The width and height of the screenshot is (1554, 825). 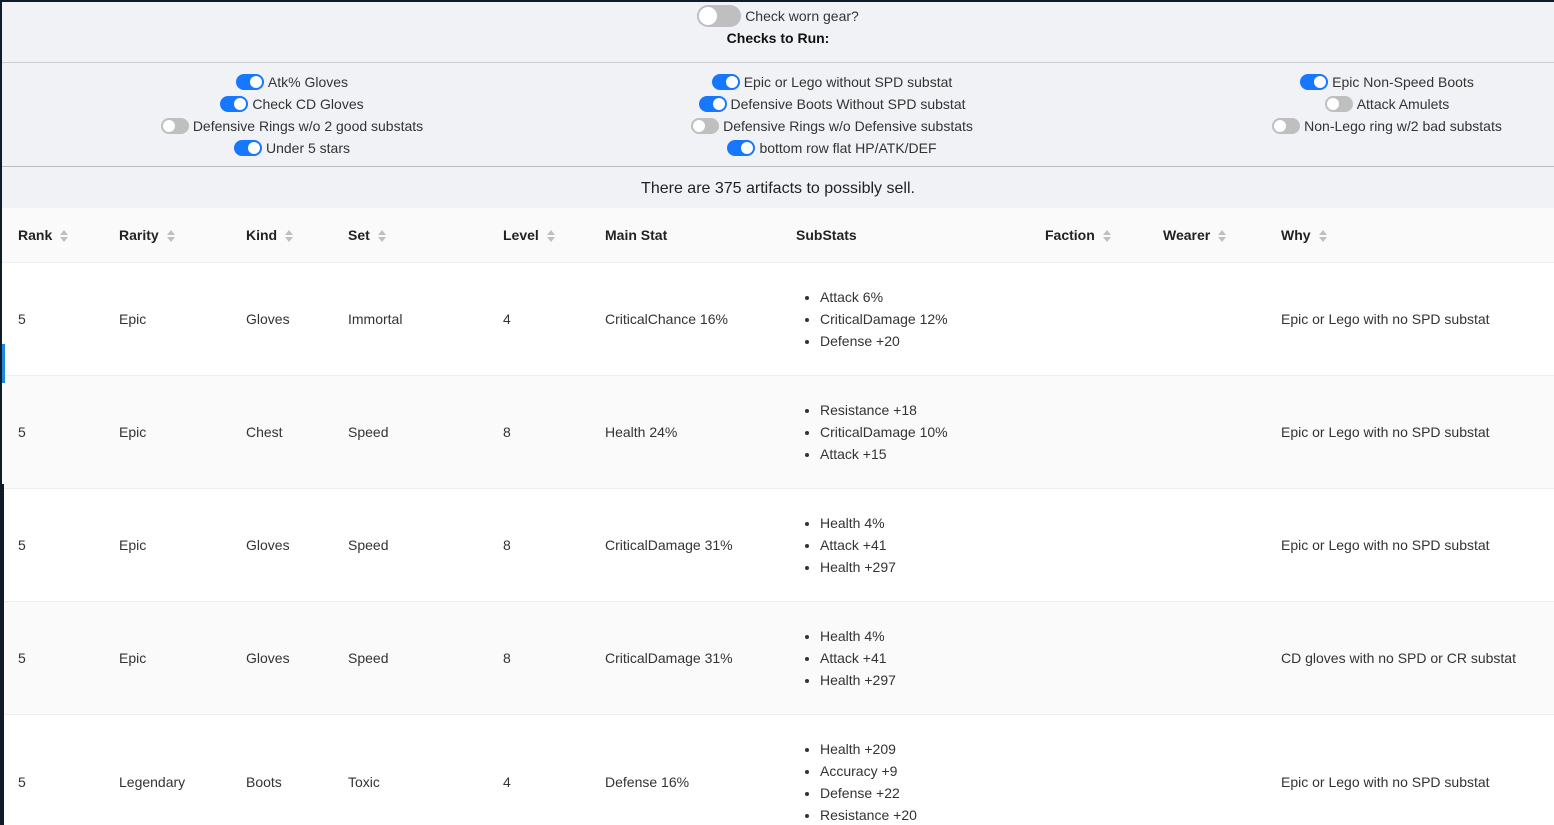 What do you see at coordinates (3, 654) in the screenshot?
I see `window-edge` at bounding box center [3, 654].